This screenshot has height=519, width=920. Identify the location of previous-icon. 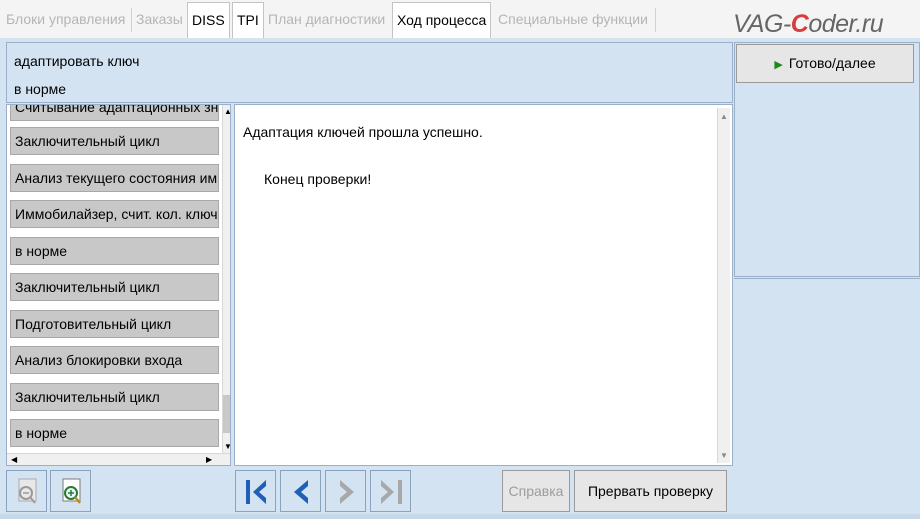
(301, 492).